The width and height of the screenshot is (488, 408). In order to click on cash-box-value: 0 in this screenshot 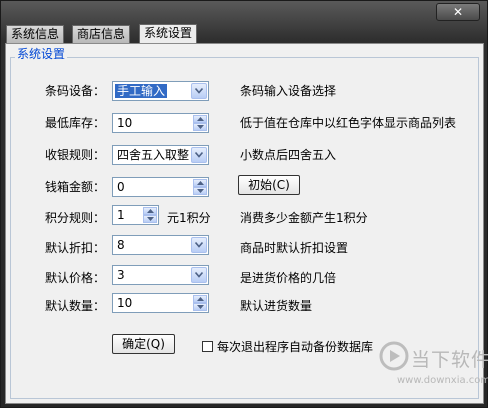, I will do `click(121, 187)`.